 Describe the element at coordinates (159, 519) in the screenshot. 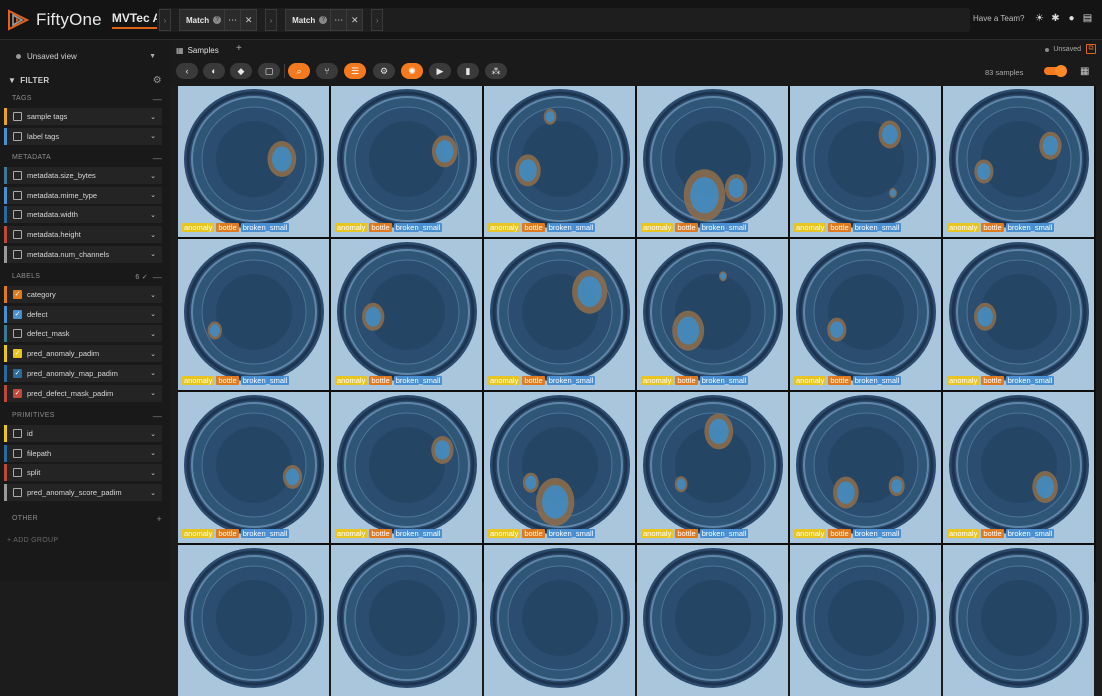

I see `expand-icon: +` at that location.